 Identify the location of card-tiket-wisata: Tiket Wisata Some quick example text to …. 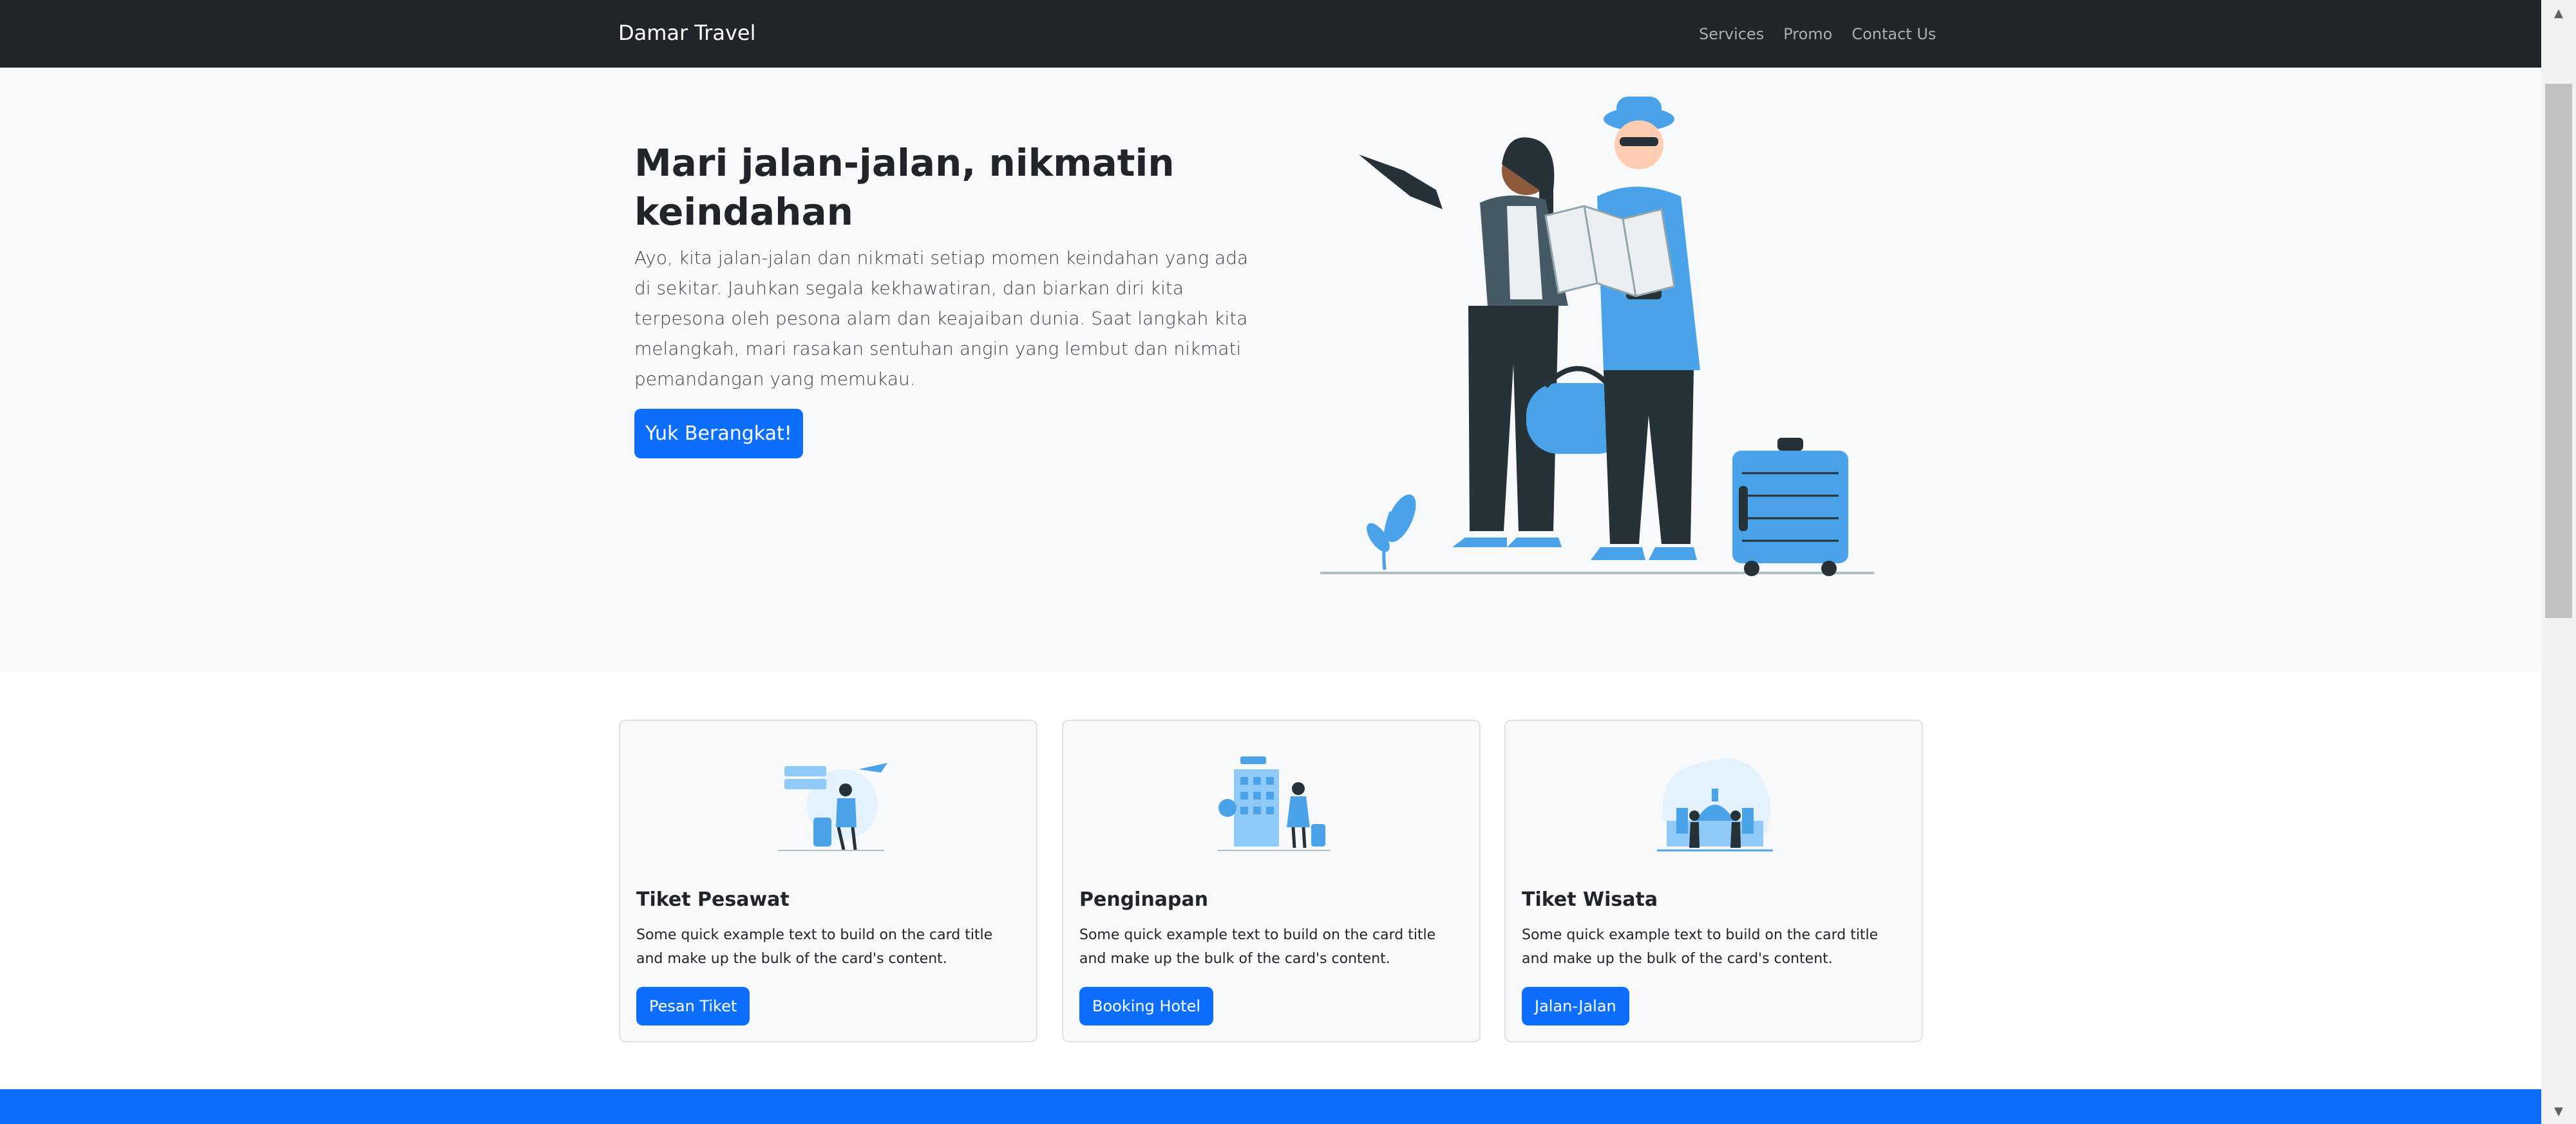
(1713, 881).